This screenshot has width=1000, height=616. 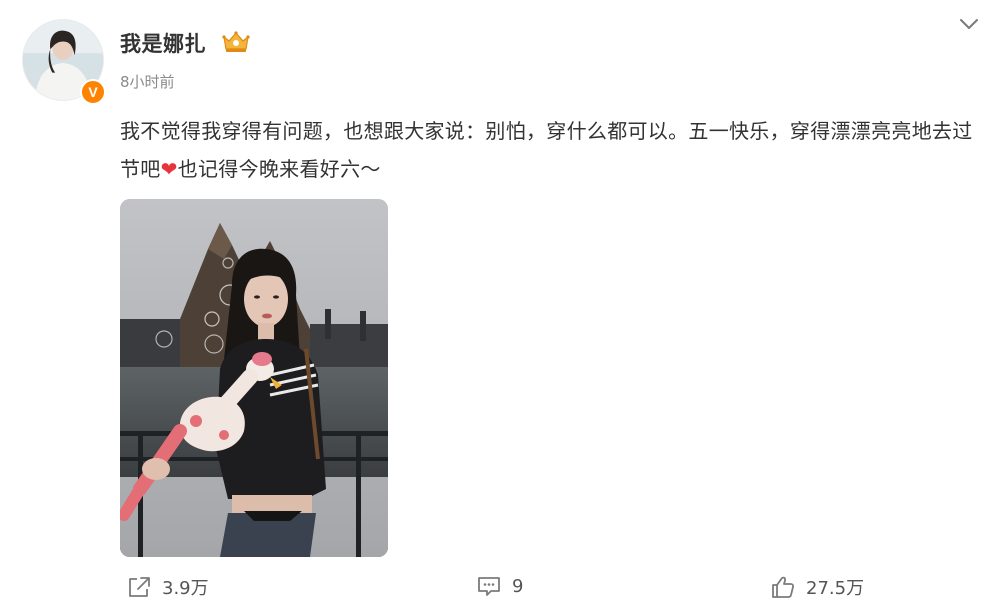 I want to click on share-count: 3.9万, so click(x=185, y=588).